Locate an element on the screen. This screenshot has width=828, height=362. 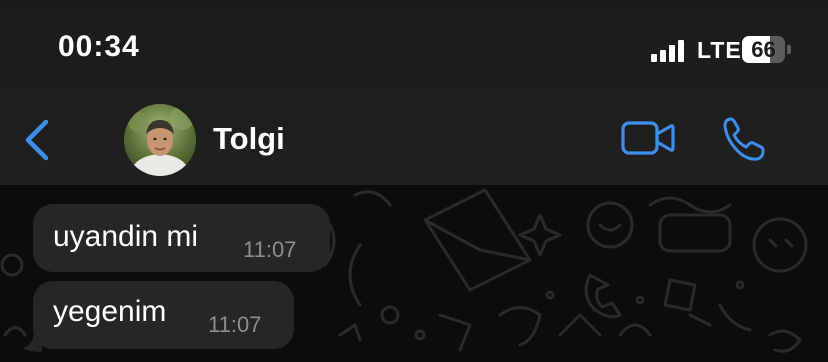
signal-strength-icon is located at coordinates (669, 50).